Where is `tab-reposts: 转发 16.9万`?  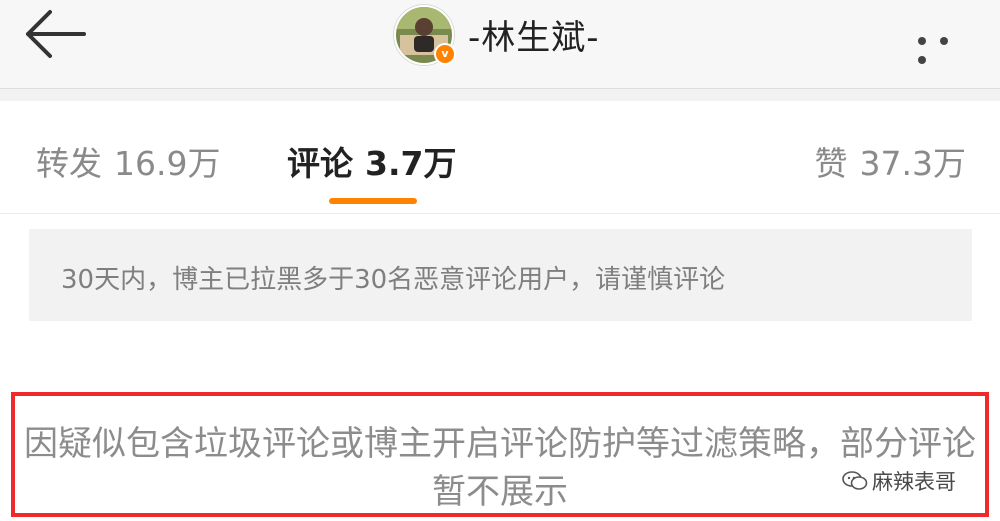
tab-reposts: 转发 16.9万 is located at coordinates (128, 161).